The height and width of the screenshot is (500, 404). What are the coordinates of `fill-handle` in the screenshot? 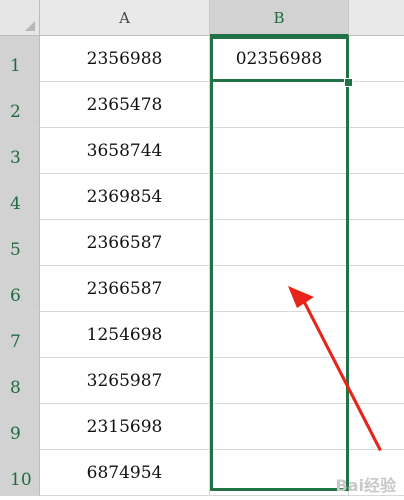 It's located at (348, 82).